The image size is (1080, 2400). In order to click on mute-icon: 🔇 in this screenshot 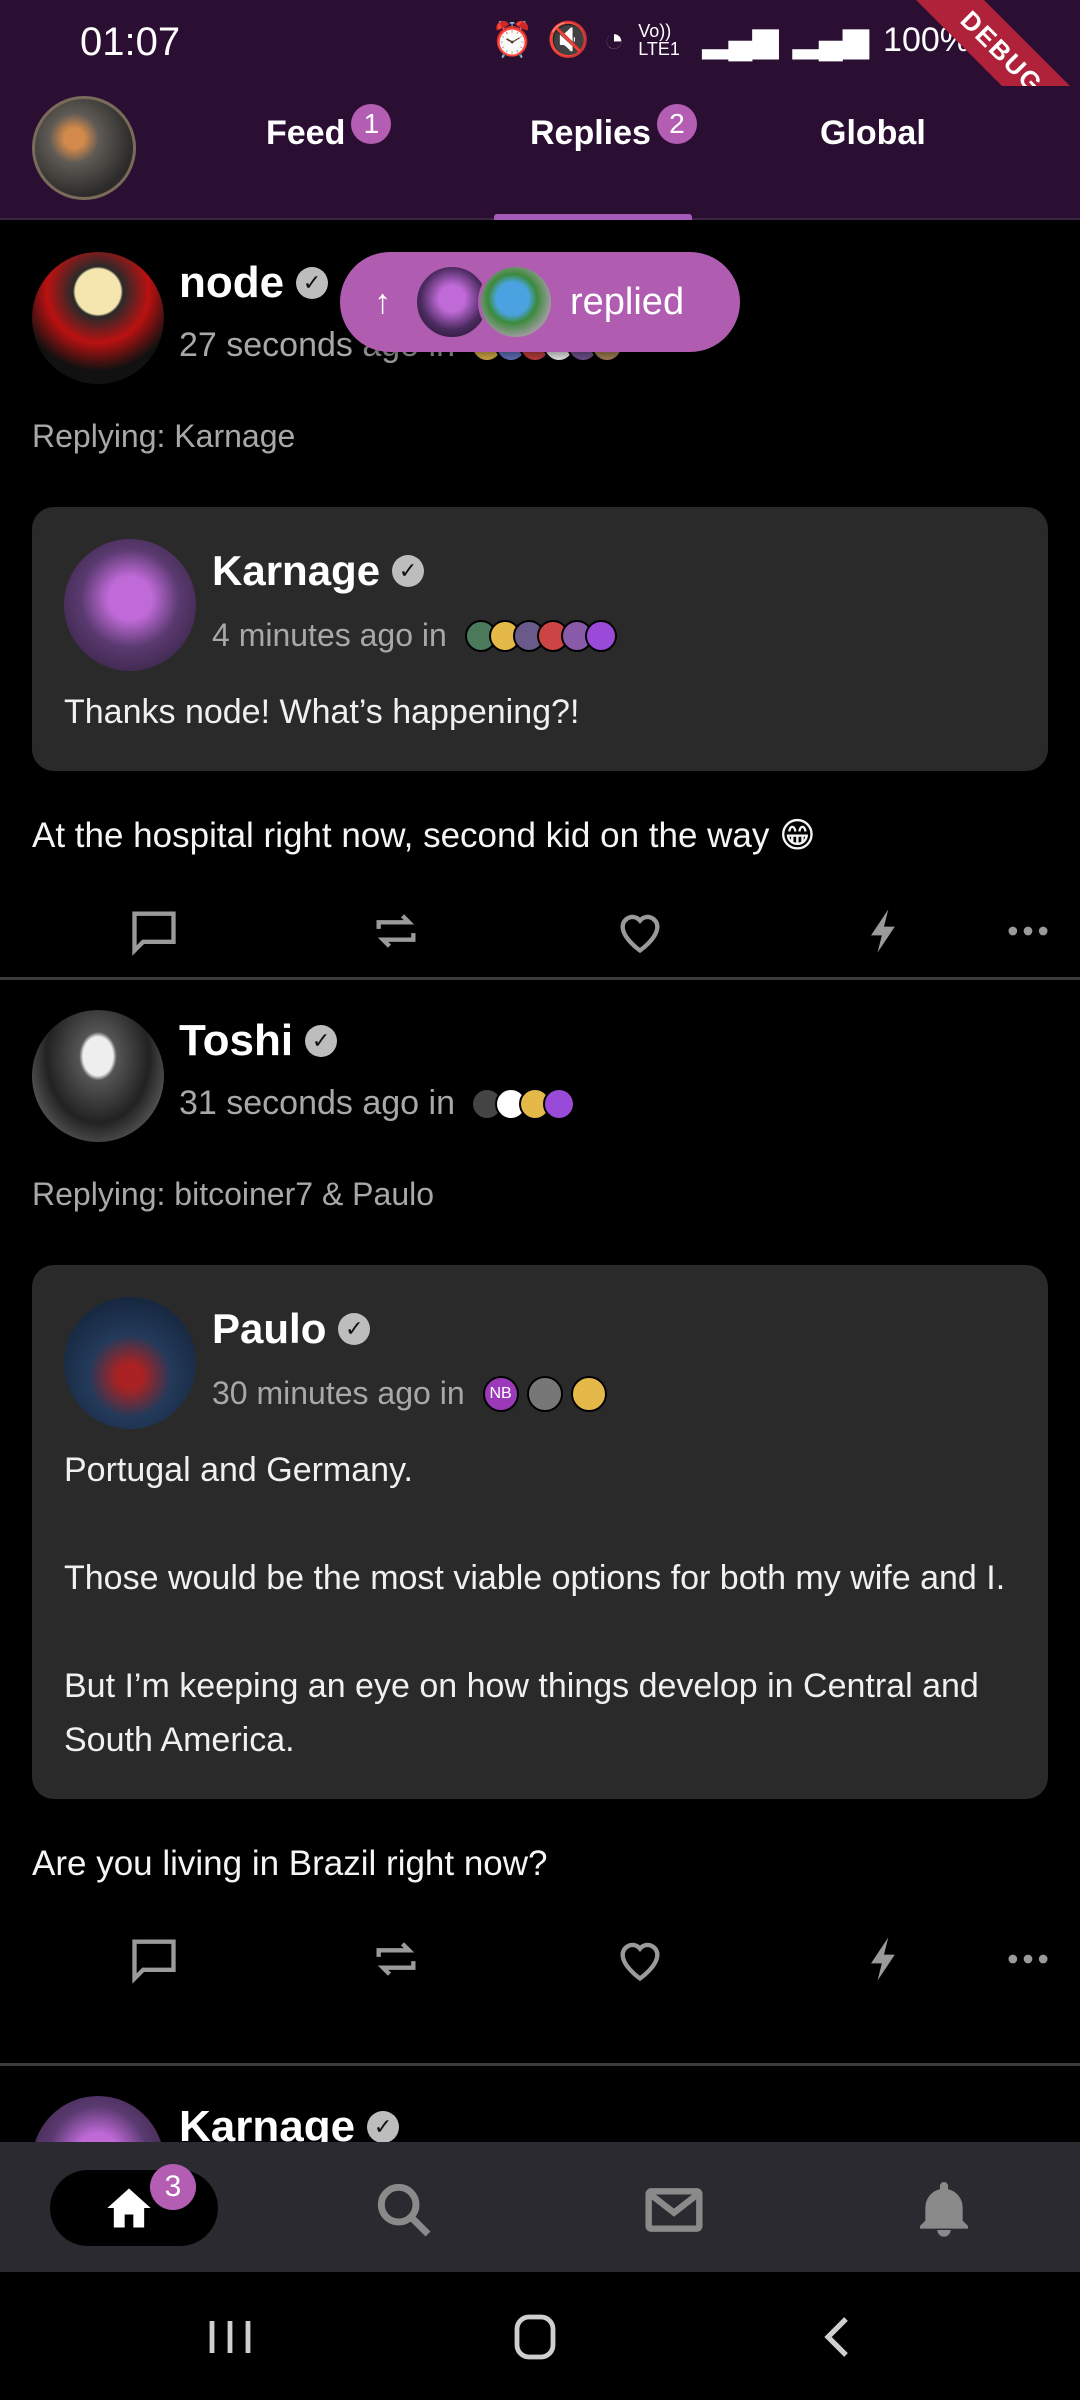, I will do `click(568, 40)`.